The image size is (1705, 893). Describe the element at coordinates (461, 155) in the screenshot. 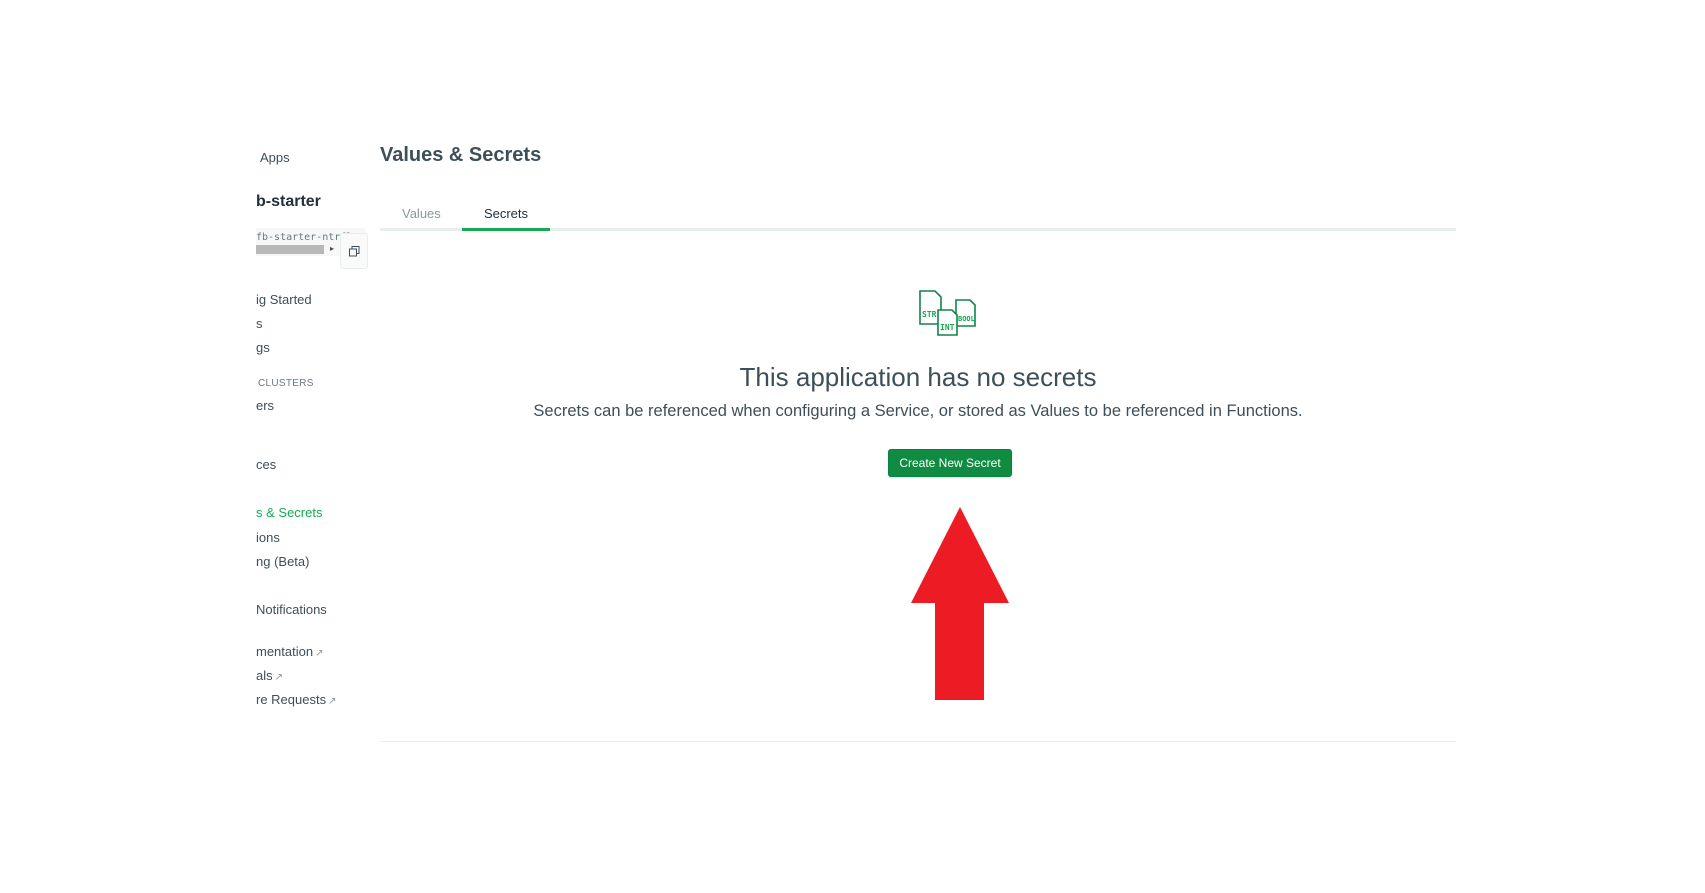

I see `page-title: Values & Secrets` at that location.